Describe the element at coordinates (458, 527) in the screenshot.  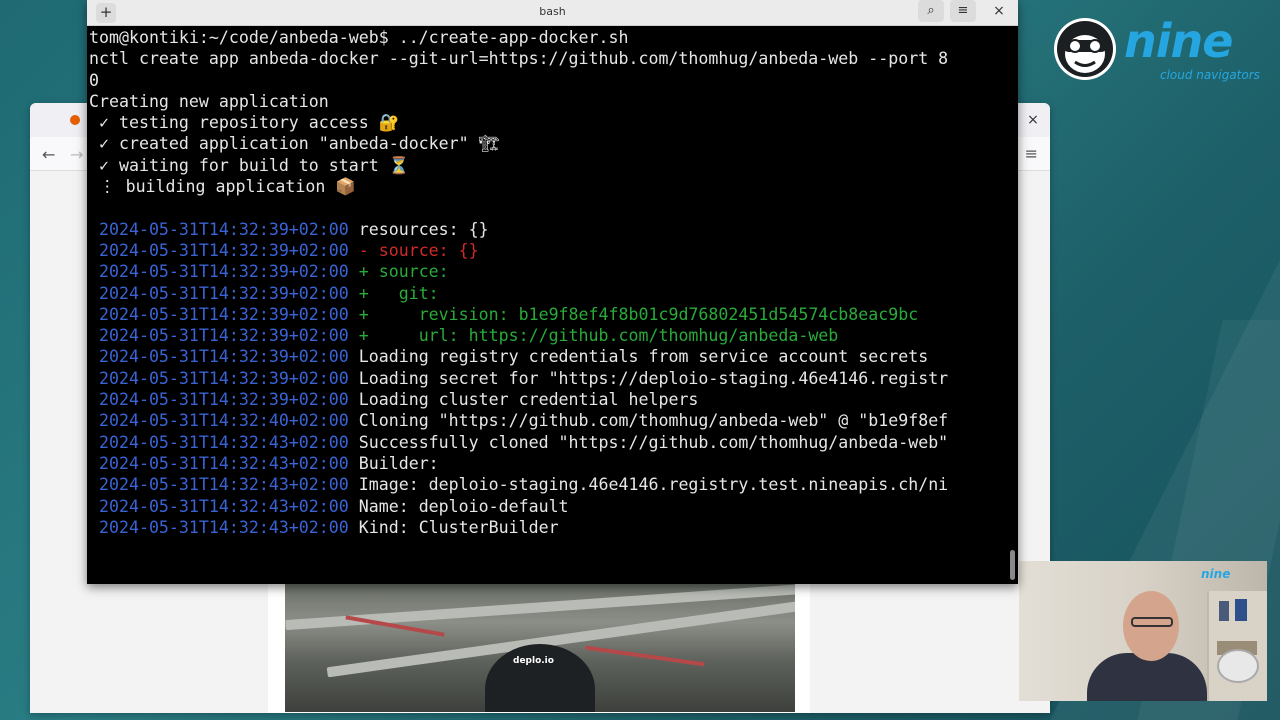
I see `terminal-text: Kind: ClusterBuilder` at that location.